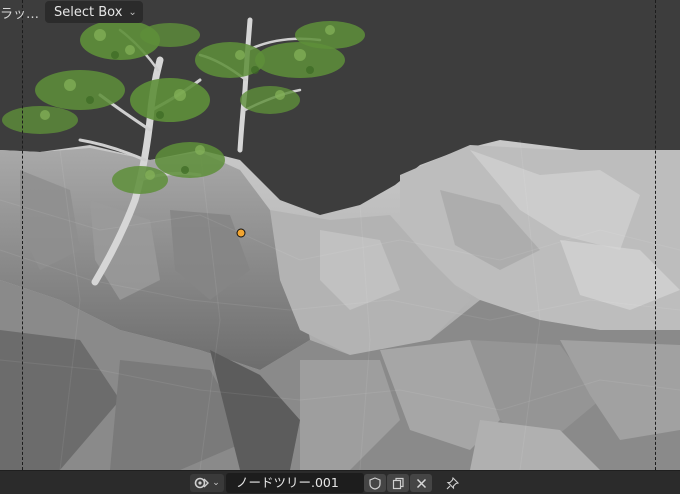  Describe the element at coordinates (202, 483) in the screenshot. I see `node-type-icon` at that location.